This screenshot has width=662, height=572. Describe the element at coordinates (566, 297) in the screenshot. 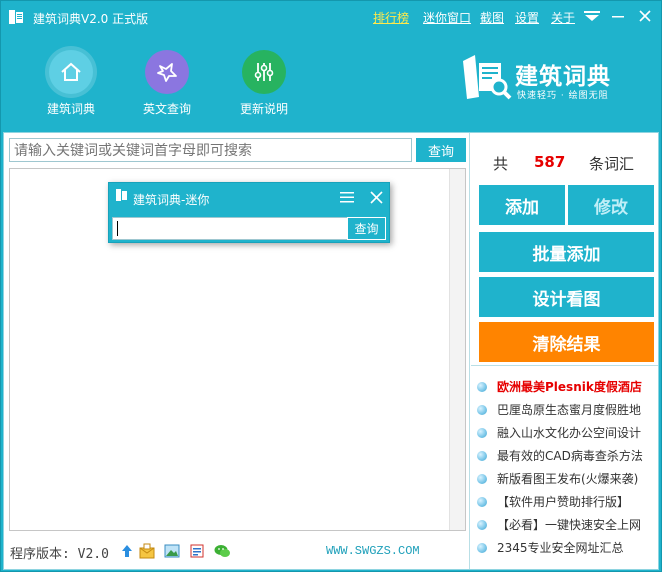

I see `design-view-button: 设计看图` at that location.